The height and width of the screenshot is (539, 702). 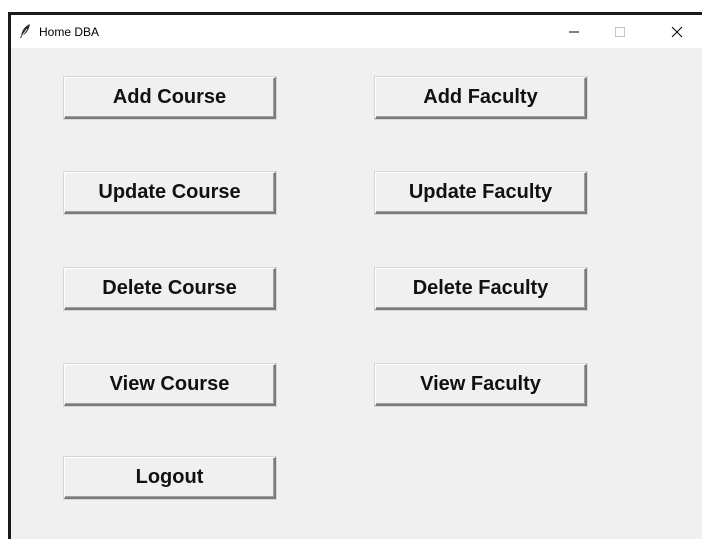 I want to click on add-course-button: Add Course, so click(x=170, y=98).